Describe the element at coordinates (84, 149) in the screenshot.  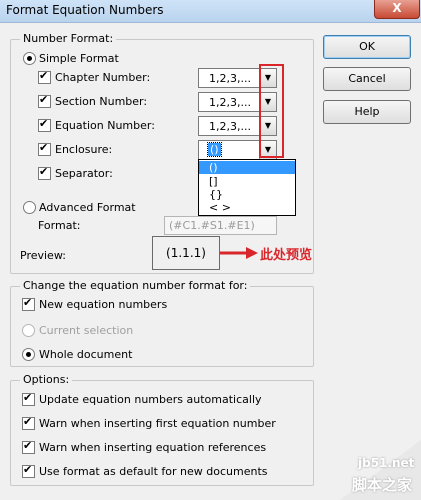
I see `enclosure-label: Enclosure:` at that location.